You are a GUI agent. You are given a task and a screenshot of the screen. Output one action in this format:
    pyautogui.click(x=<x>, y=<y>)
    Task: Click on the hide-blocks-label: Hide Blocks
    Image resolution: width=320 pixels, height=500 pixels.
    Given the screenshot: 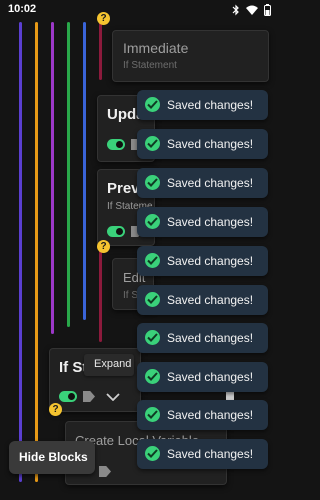 What is the action you would take?
    pyautogui.click(x=53, y=457)
    